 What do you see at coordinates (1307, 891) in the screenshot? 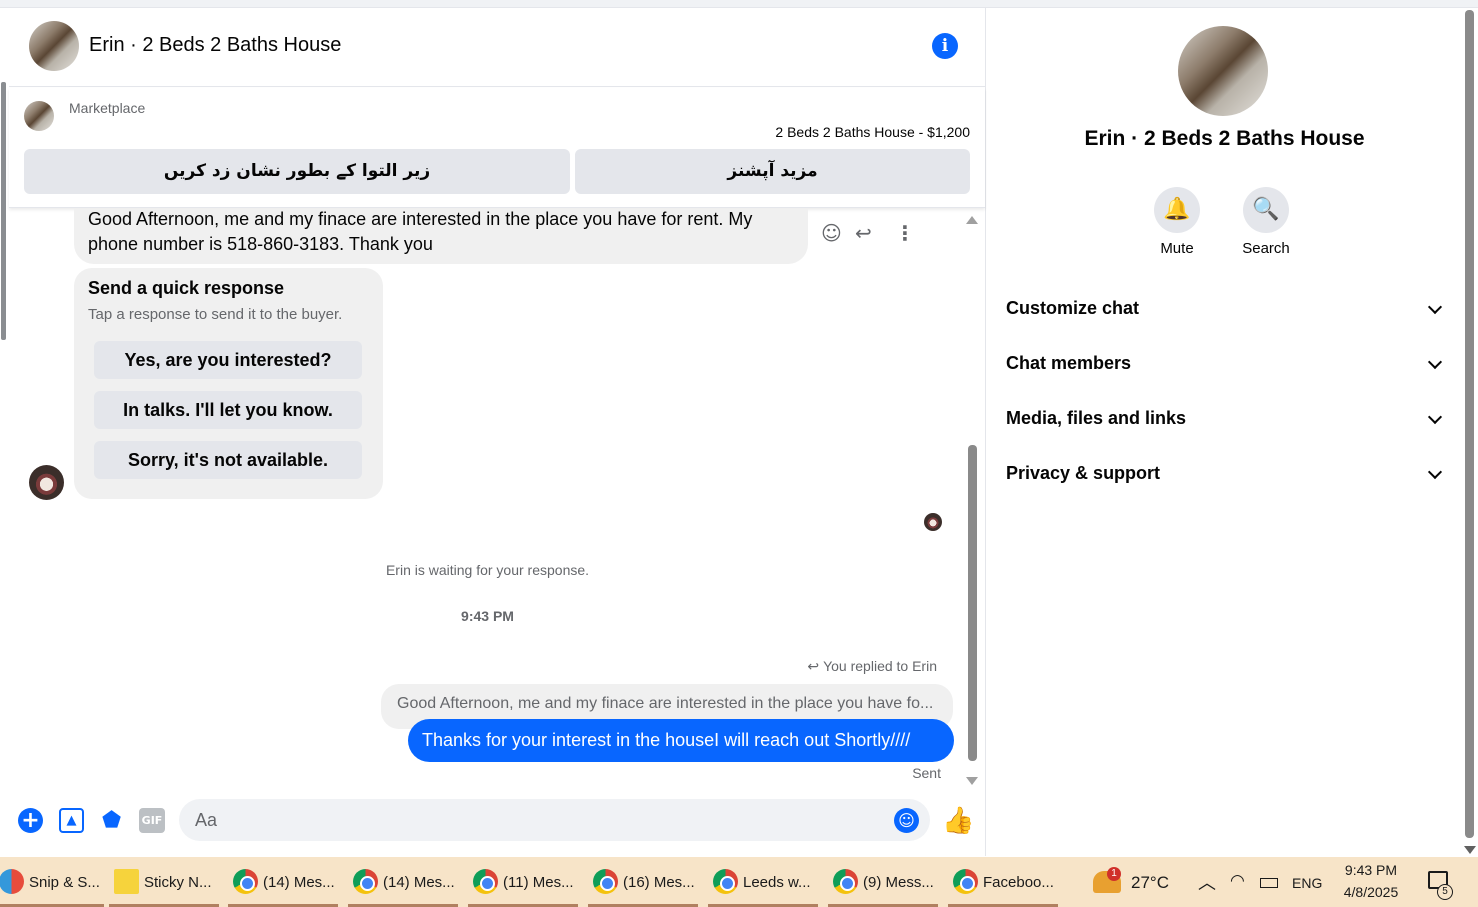
I see `language-indicator: ENG` at bounding box center [1307, 891].